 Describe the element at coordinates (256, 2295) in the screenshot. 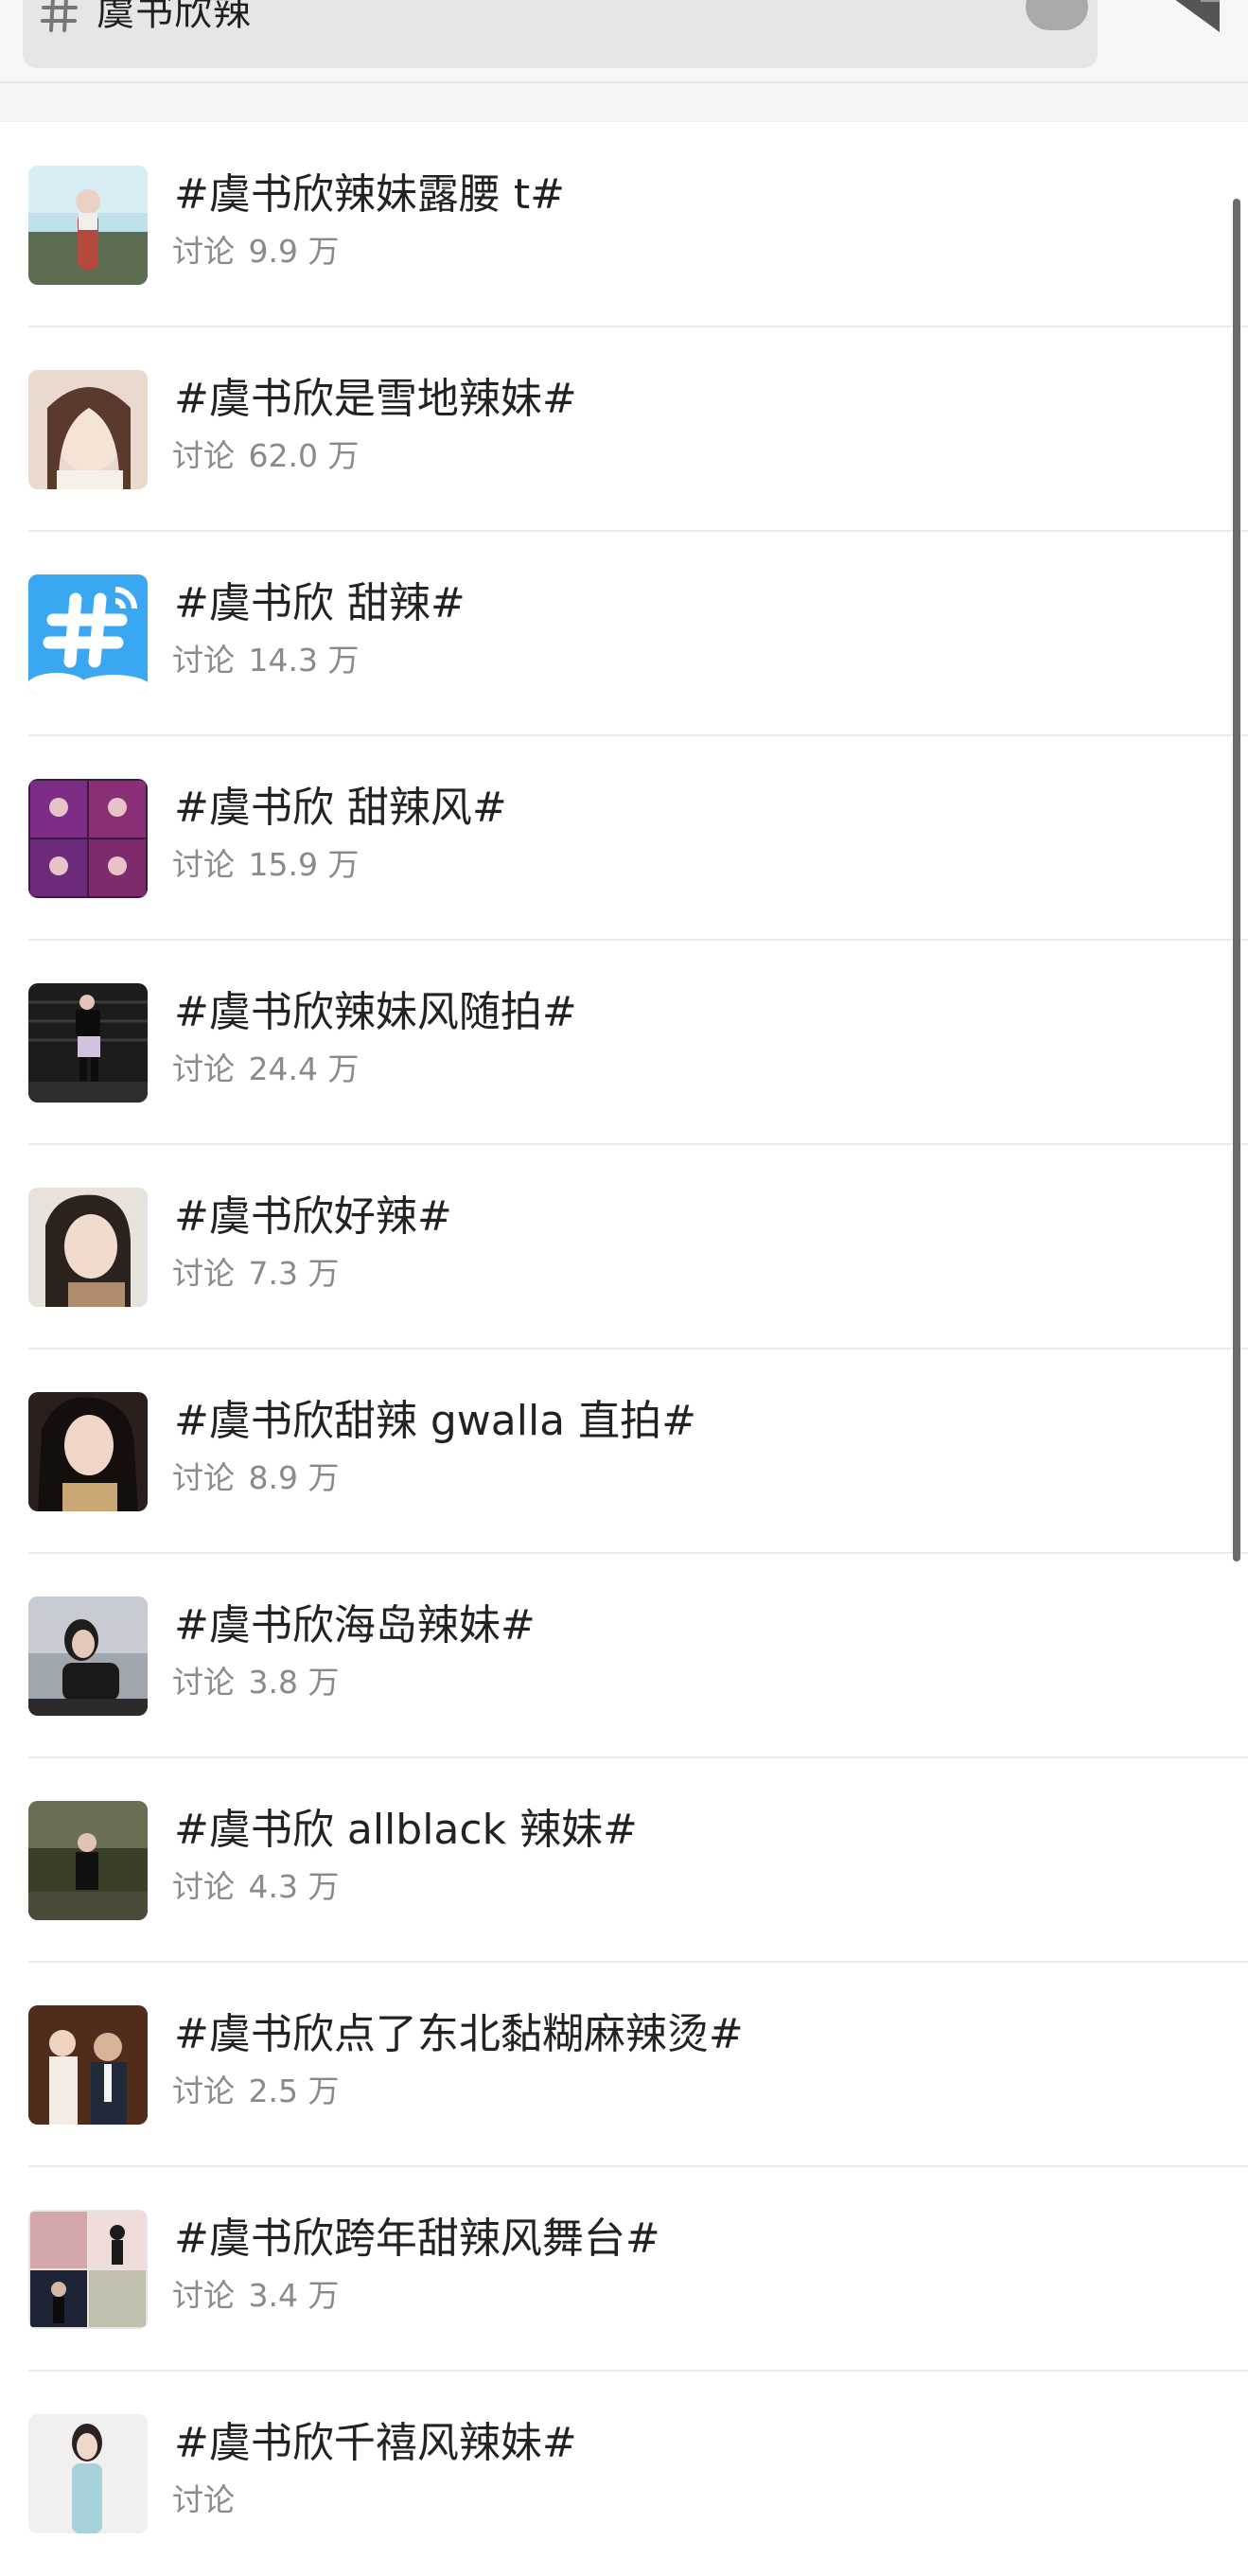

I see `topic-meta: 讨论 3.4 万` at that location.